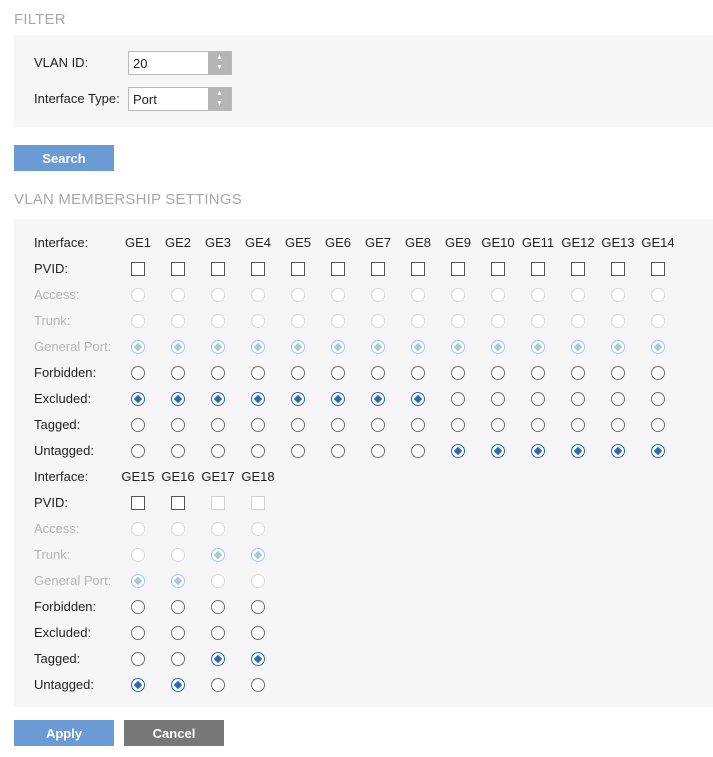  What do you see at coordinates (178, 373) in the screenshot?
I see `forbidden-radio-ge2` at bounding box center [178, 373].